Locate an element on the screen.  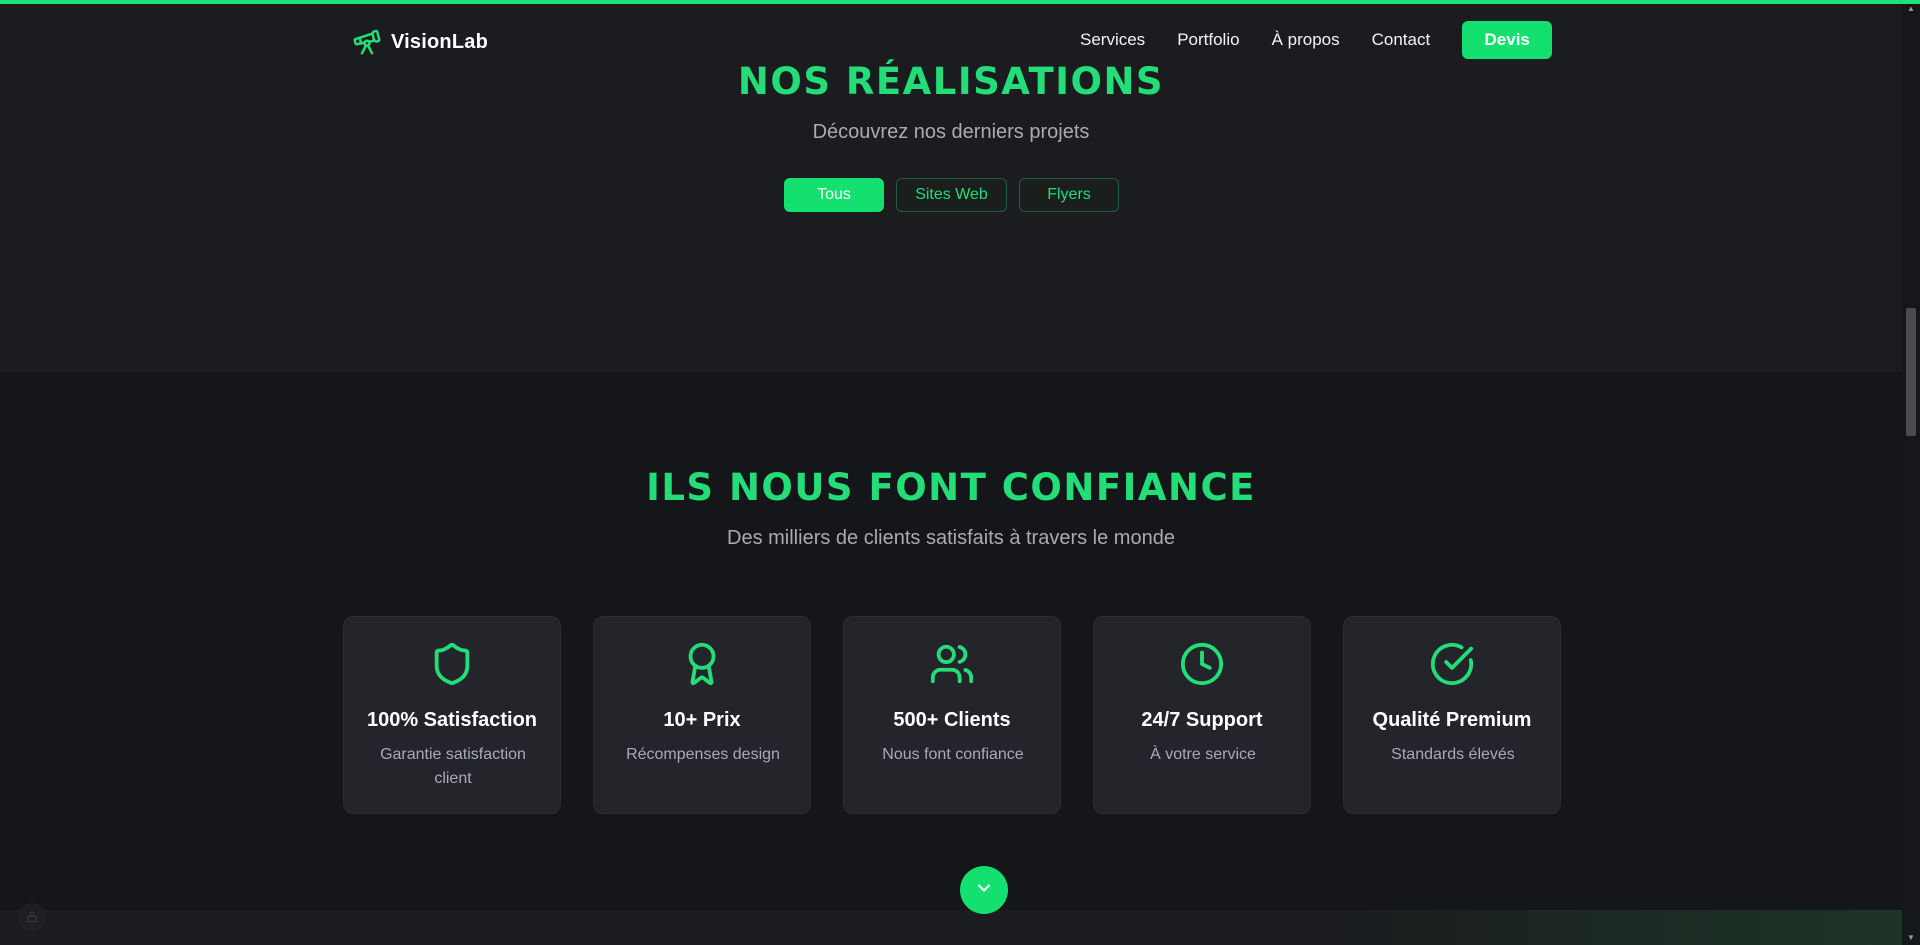
trust-card-support: 24/7 Support À votre service is located at coordinates (1202, 715).